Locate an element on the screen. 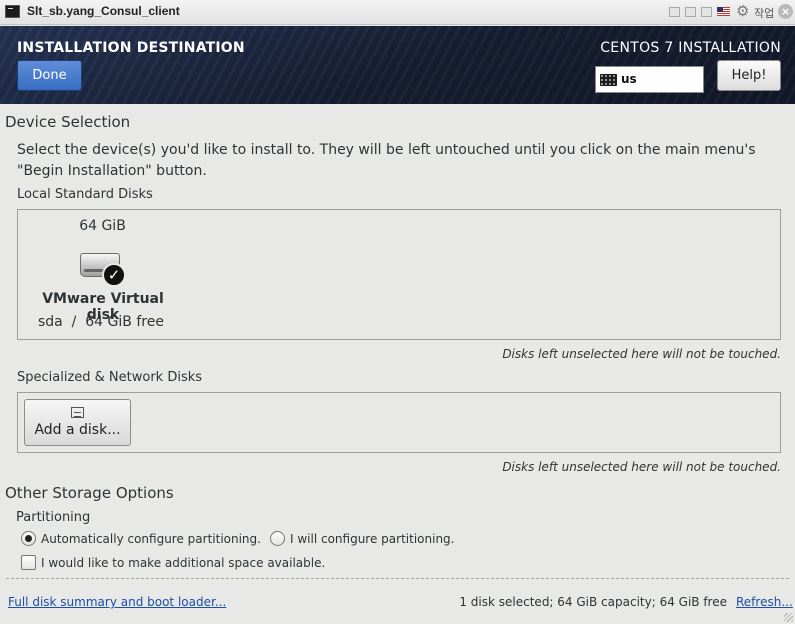  disk-info: sda / 64 GiB free is located at coordinates (101, 322).